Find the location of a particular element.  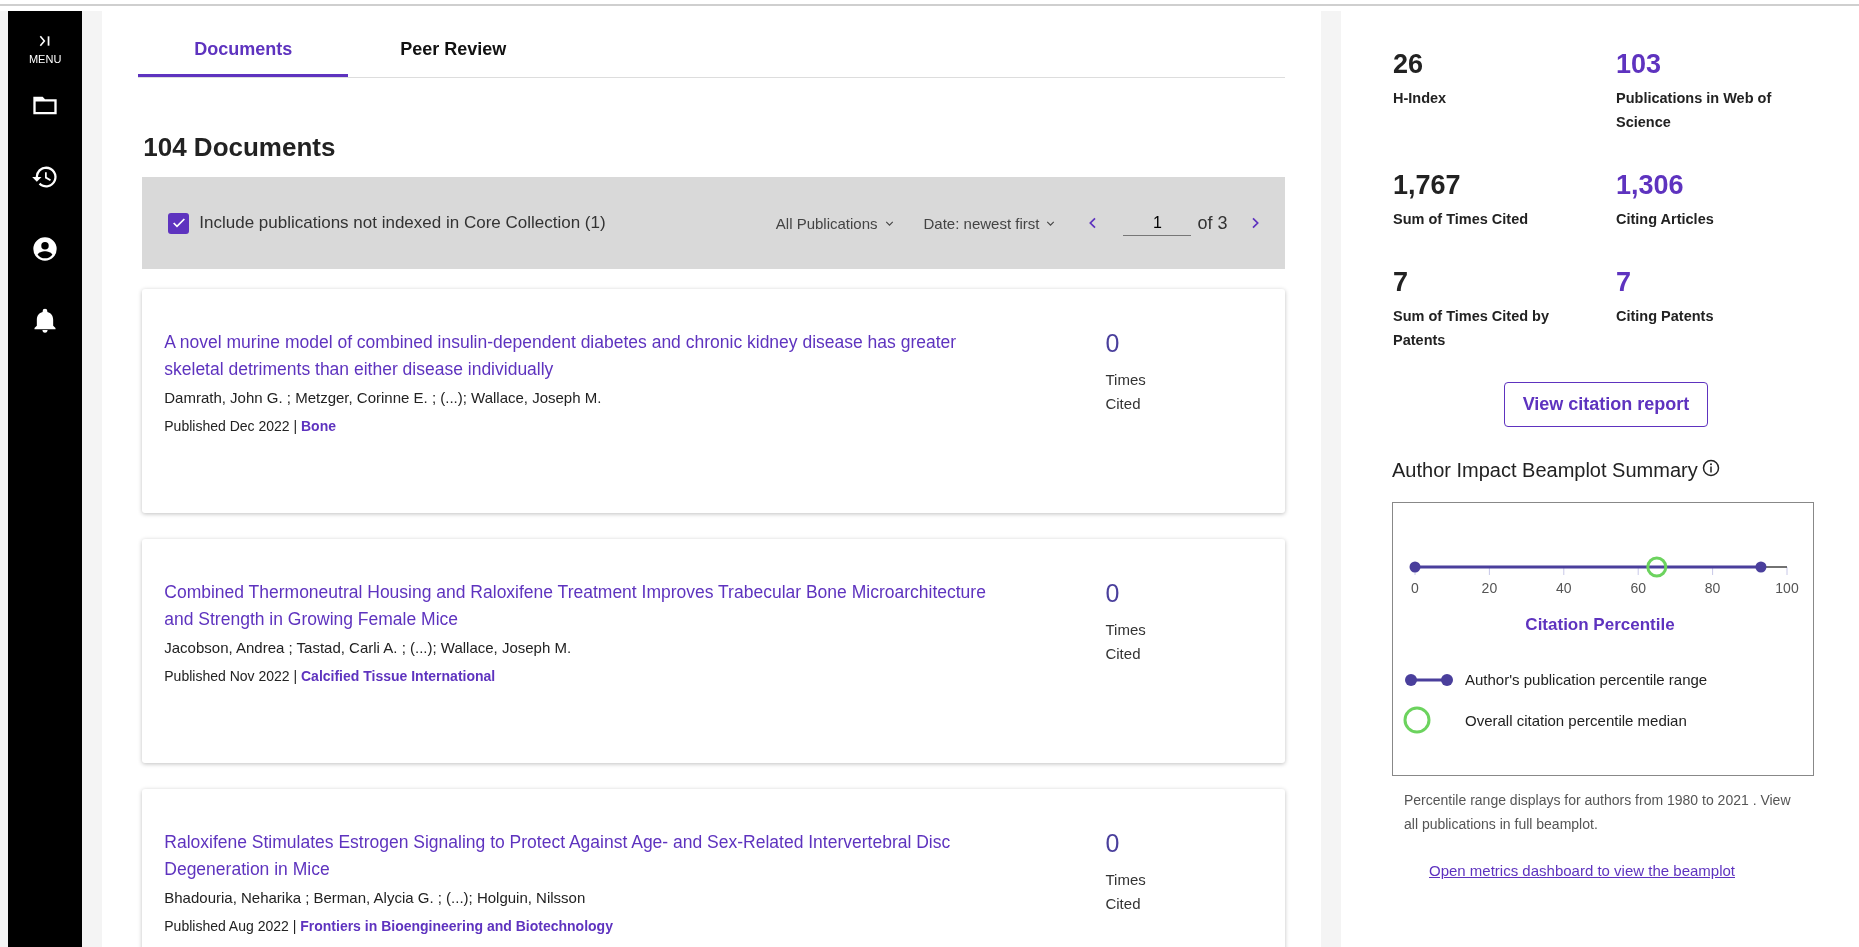

include-checkbox: Include publications not indexed in Core Collection (1) is located at coordinates (387, 223).